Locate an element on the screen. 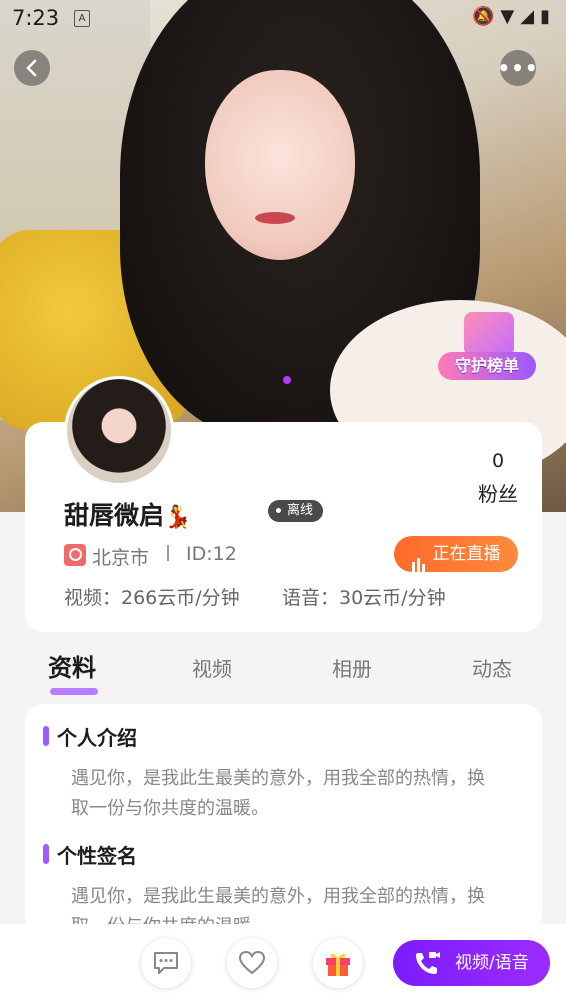  status-icons: 🔕▼◢▮ is located at coordinates (514, 16).